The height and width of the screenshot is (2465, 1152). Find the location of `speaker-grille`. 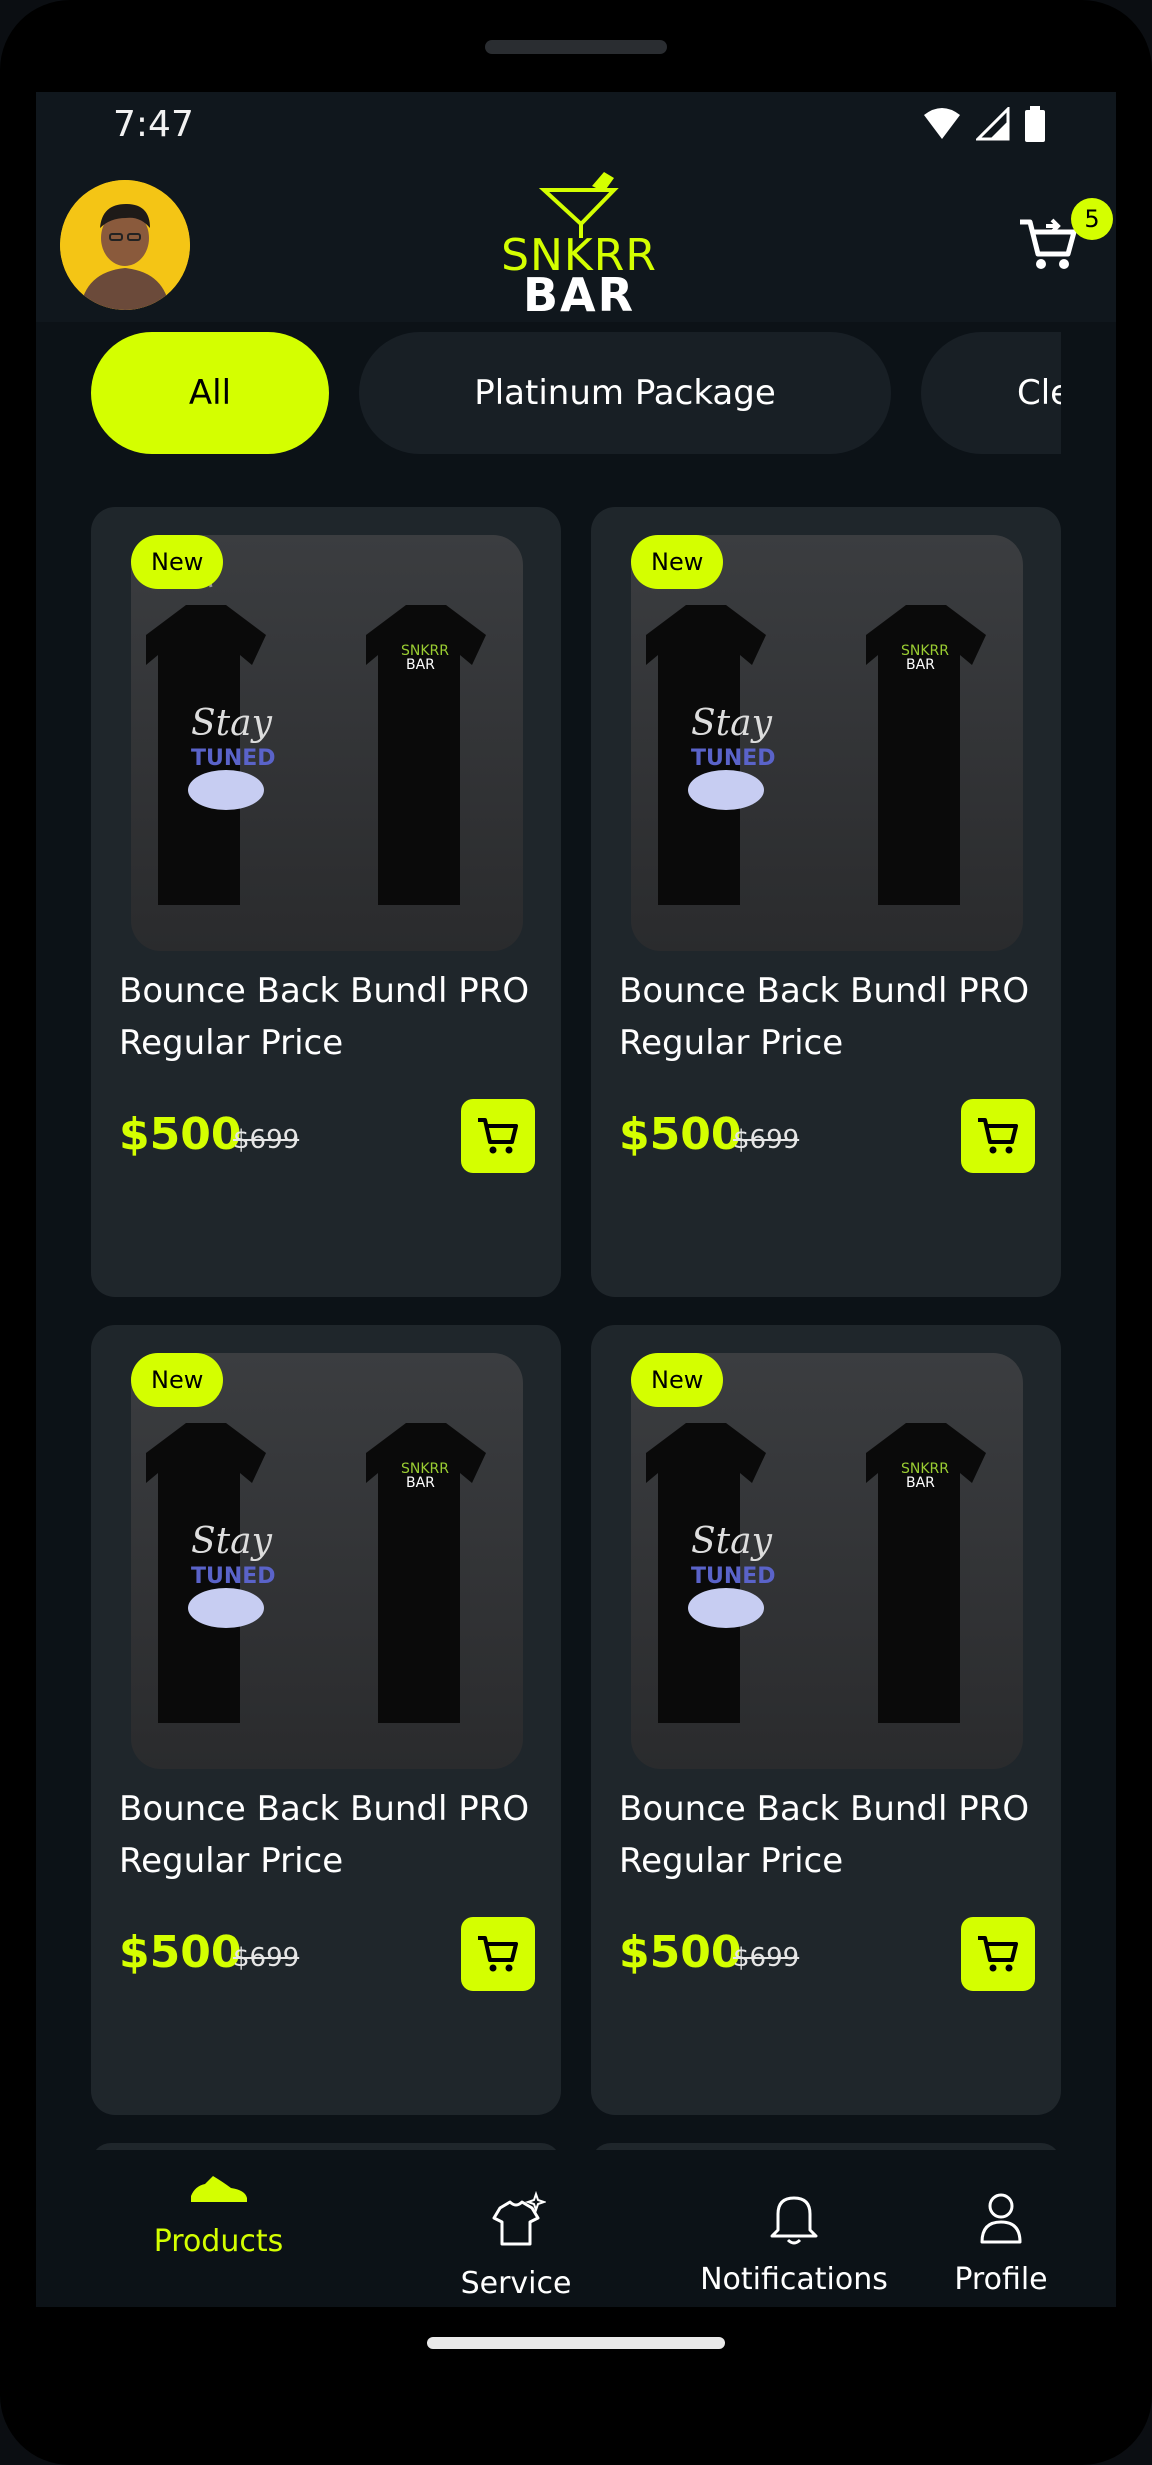

speaker-grille is located at coordinates (576, 47).